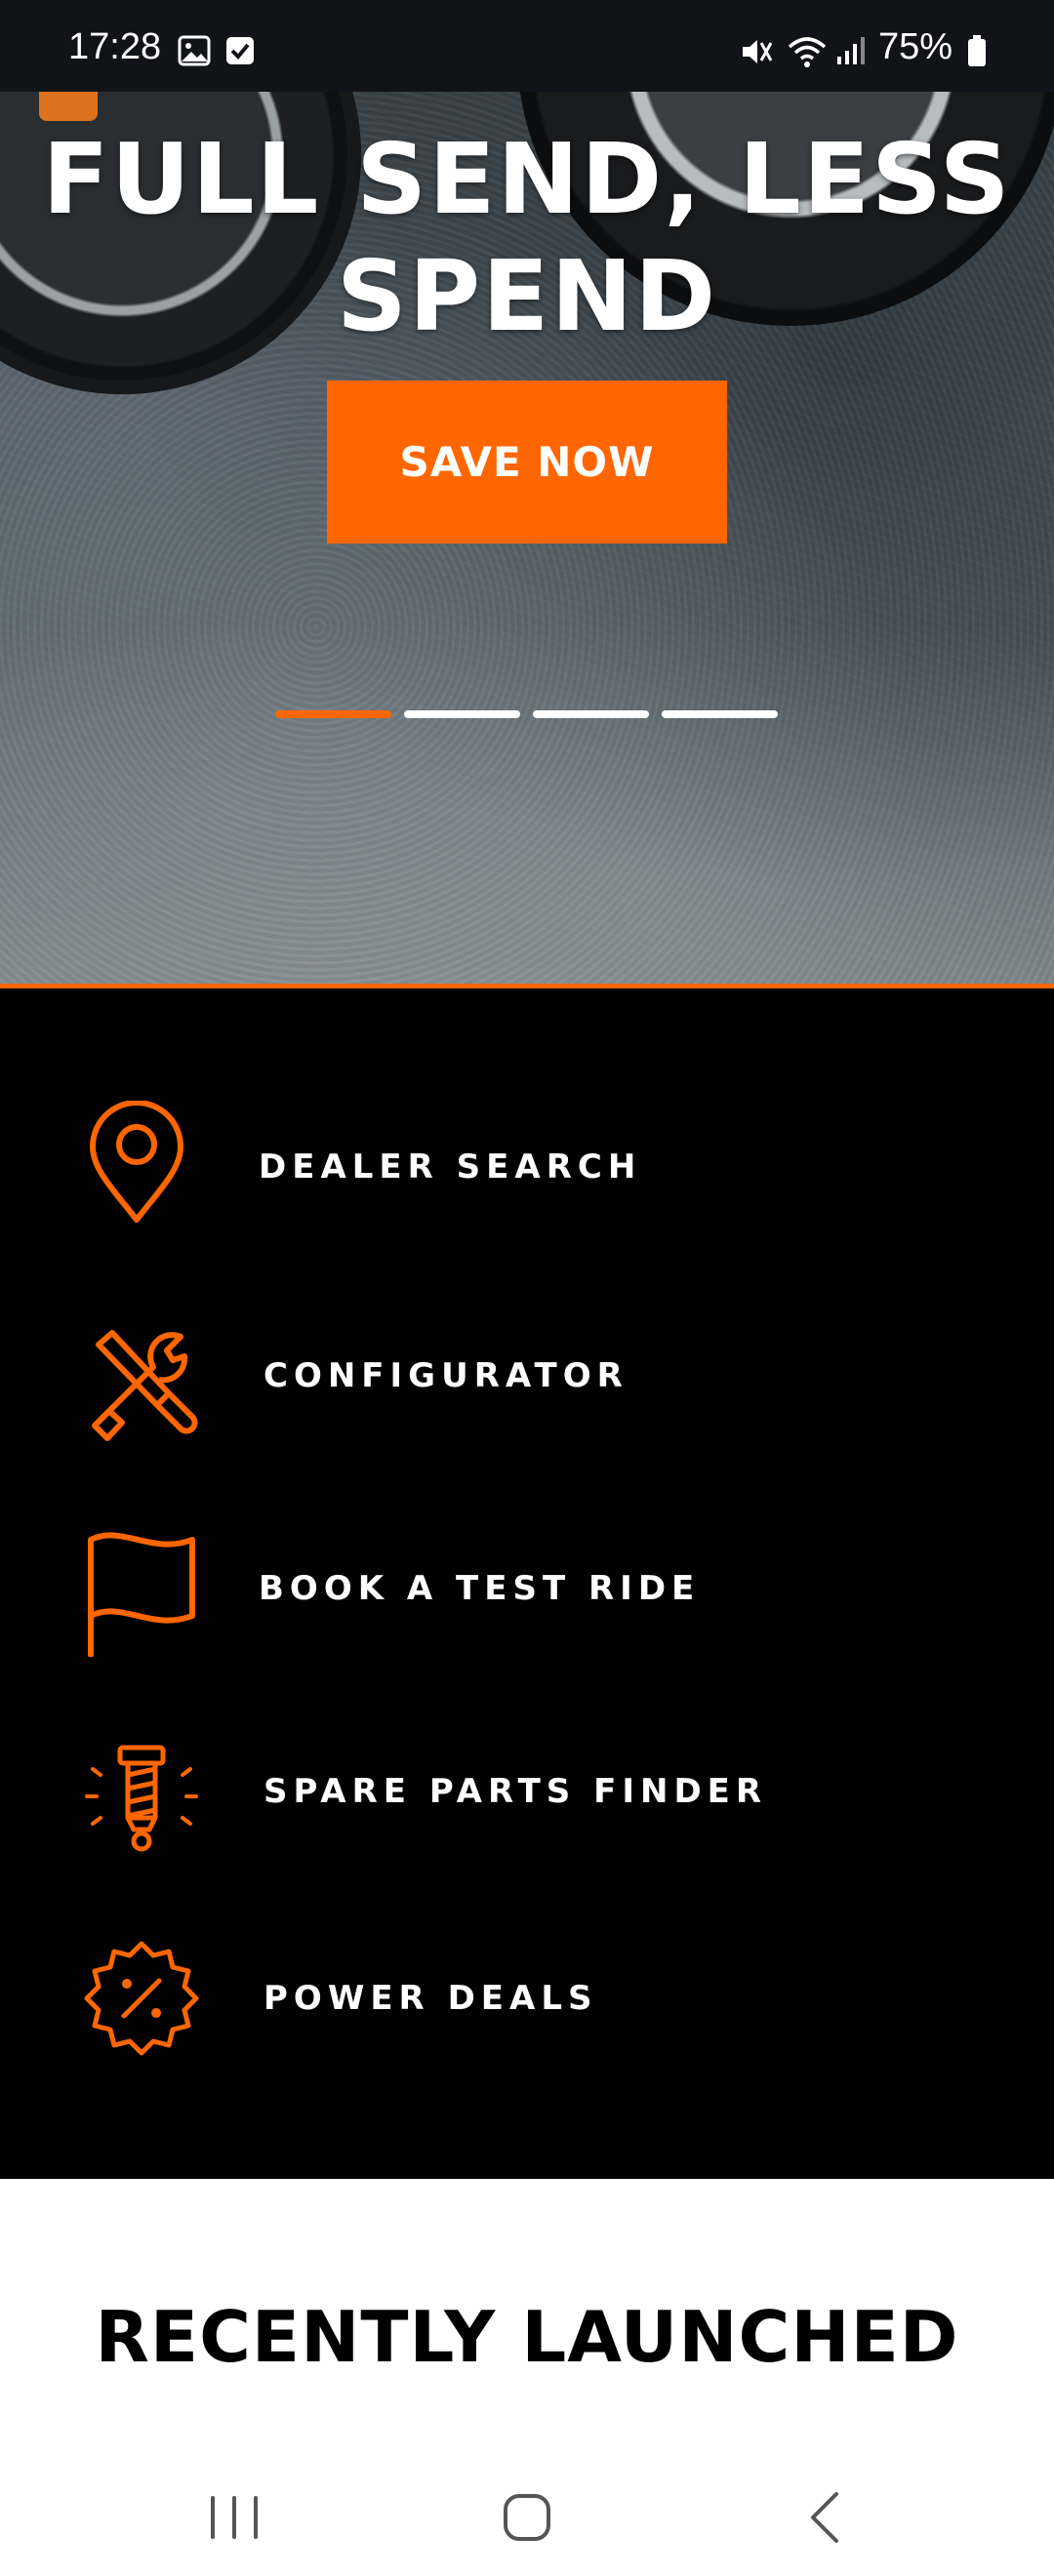  Describe the element at coordinates (526, 714) in the screenshot. I see `carousel-indicator` at that location.